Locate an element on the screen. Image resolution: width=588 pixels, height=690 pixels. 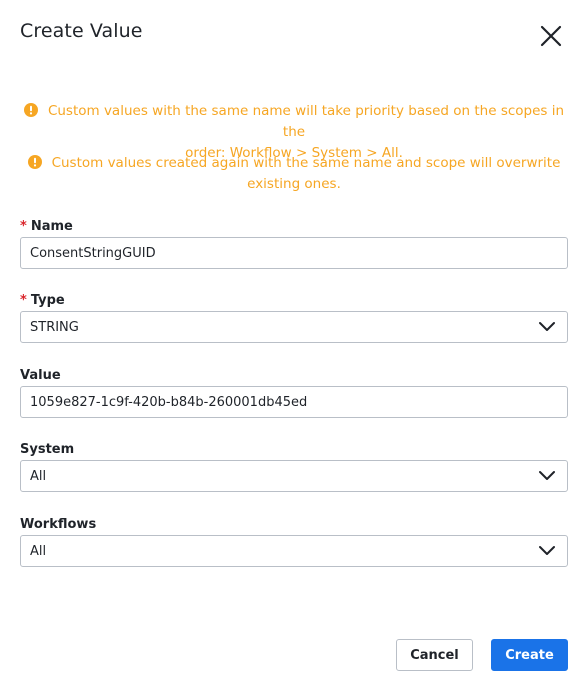
close-button is located at coordinates (551, 36).